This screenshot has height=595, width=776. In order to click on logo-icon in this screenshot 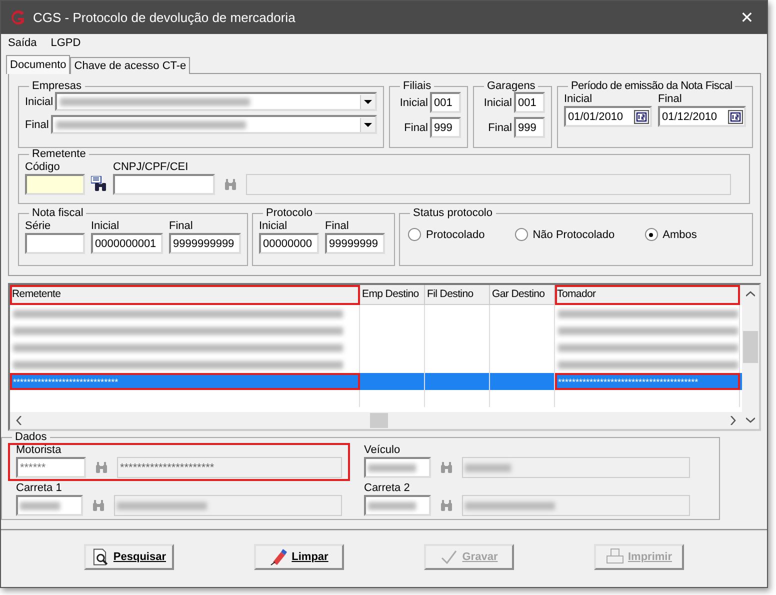, I will do `click(18, 18)`.